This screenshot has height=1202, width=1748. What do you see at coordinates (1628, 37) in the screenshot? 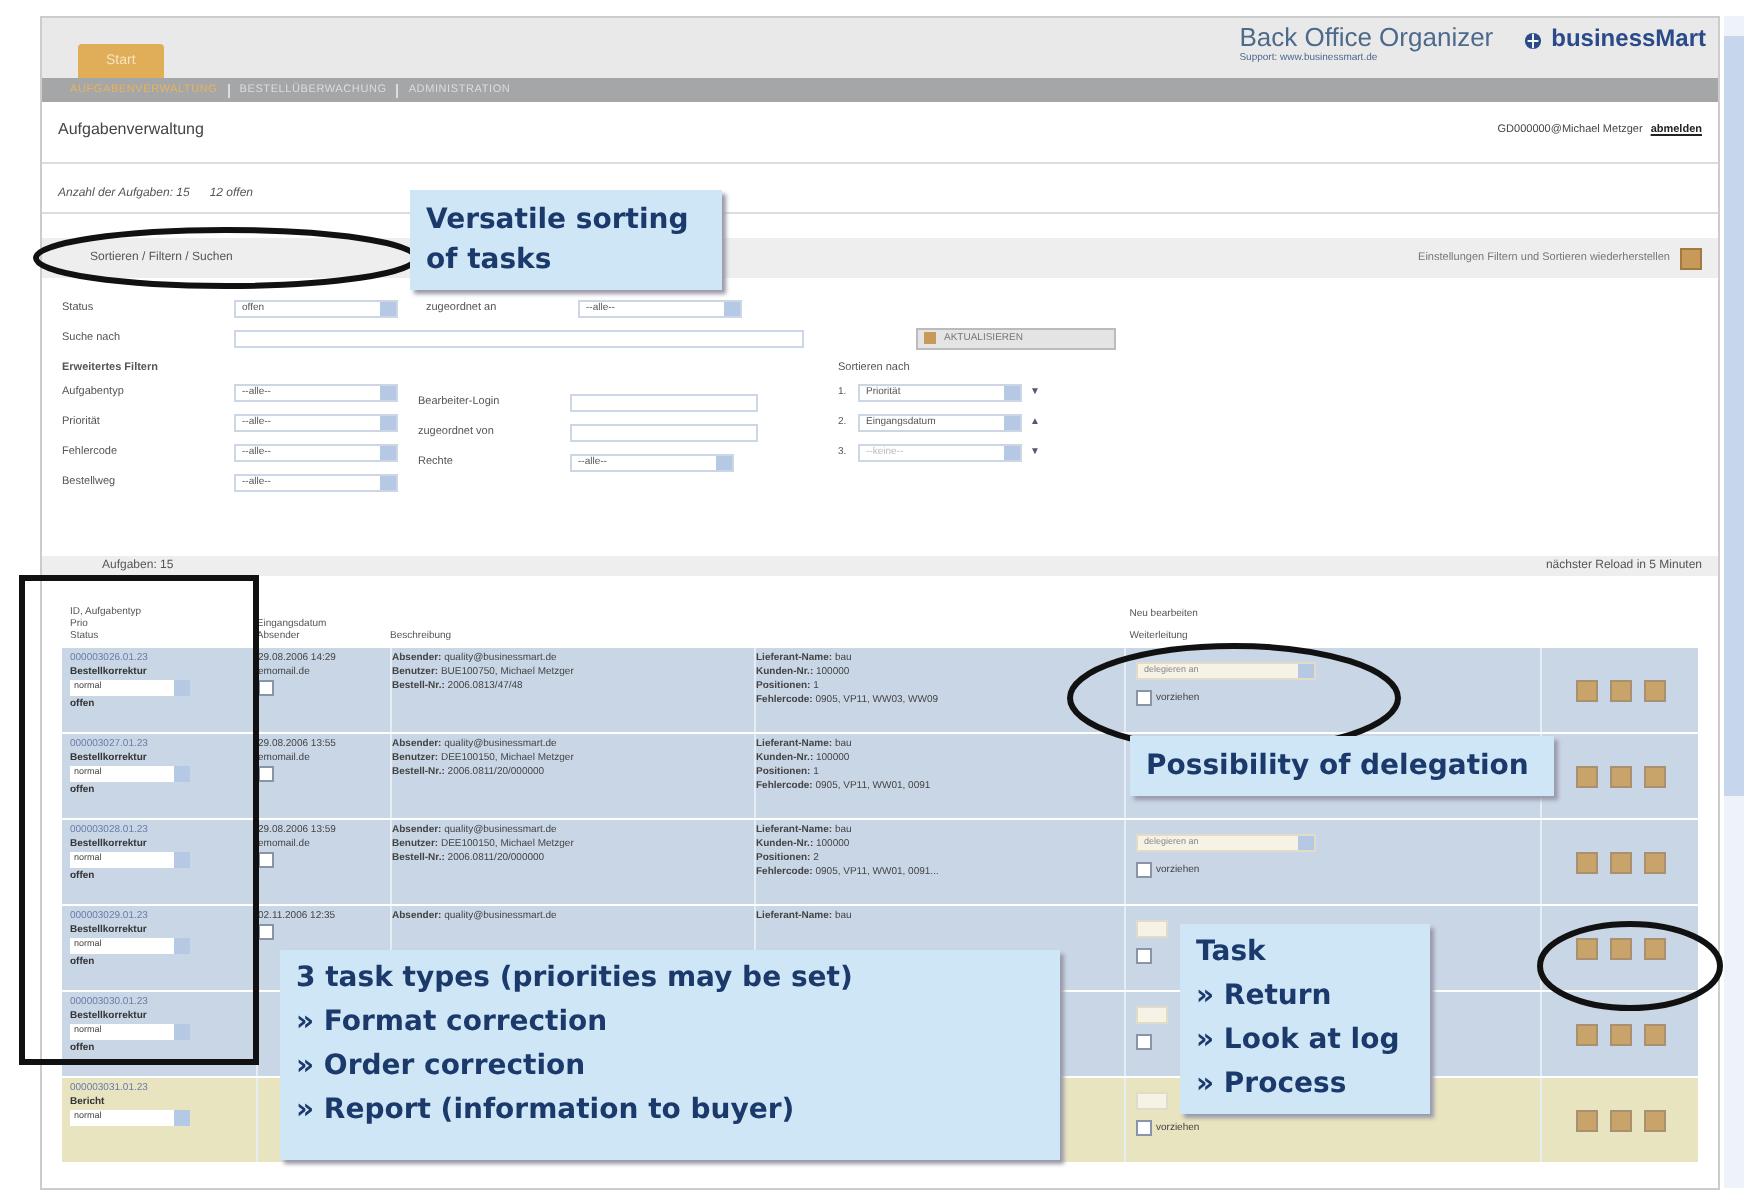
I see `brand-logo-text: businessMart` at bounding box center [1628, 37].